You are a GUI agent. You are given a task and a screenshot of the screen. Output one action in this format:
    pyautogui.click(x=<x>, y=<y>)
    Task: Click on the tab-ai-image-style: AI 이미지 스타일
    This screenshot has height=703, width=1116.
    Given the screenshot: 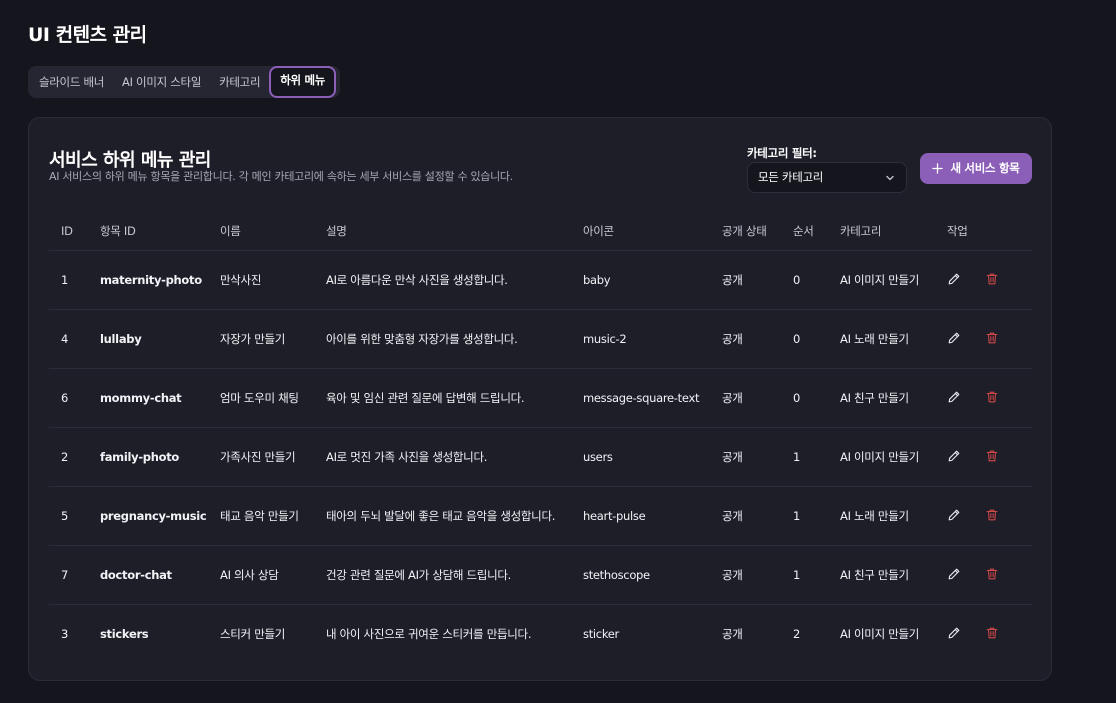 What is the action you would take?
    pyautogui.click(x=161, y=82)
    